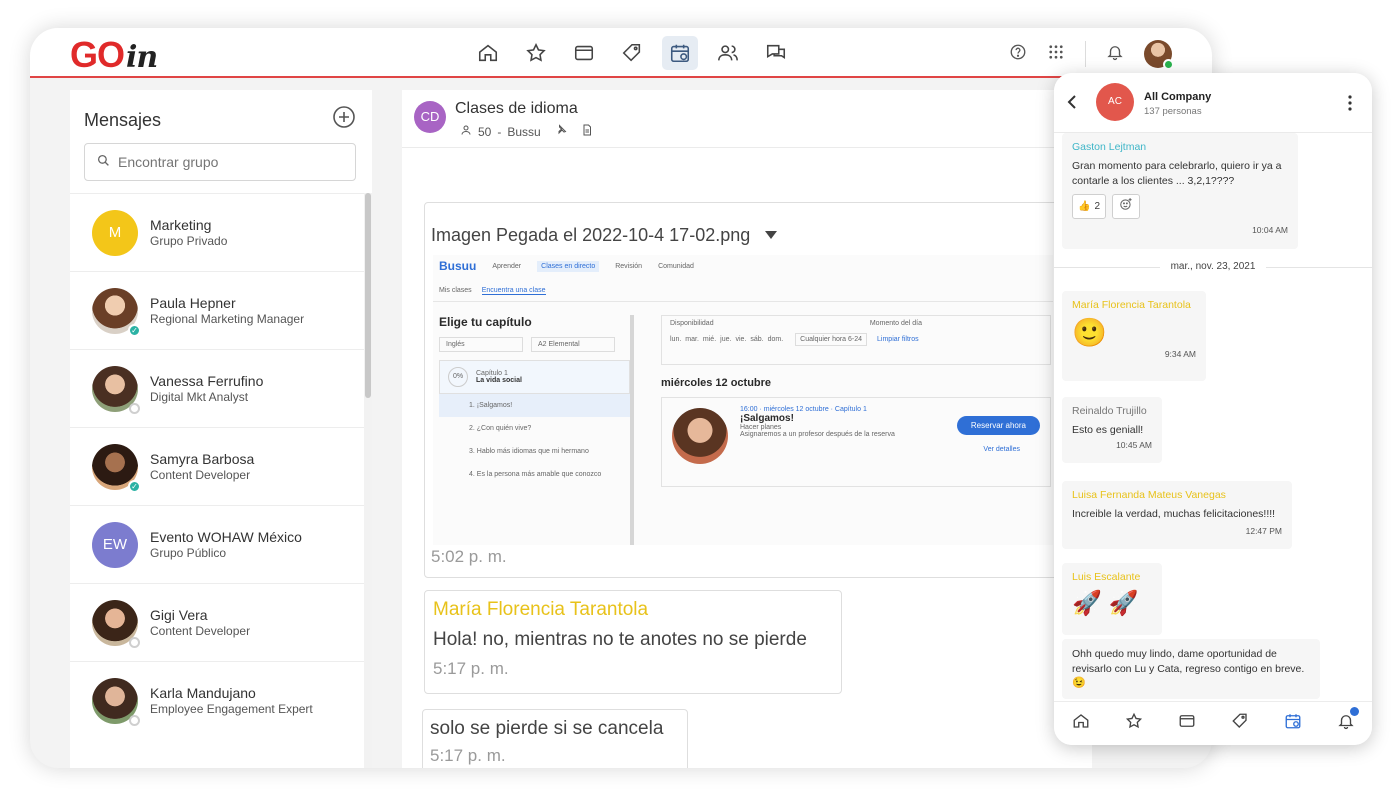  I want to click on contact-subtitle: Grupo Privado, so click(189, 240).